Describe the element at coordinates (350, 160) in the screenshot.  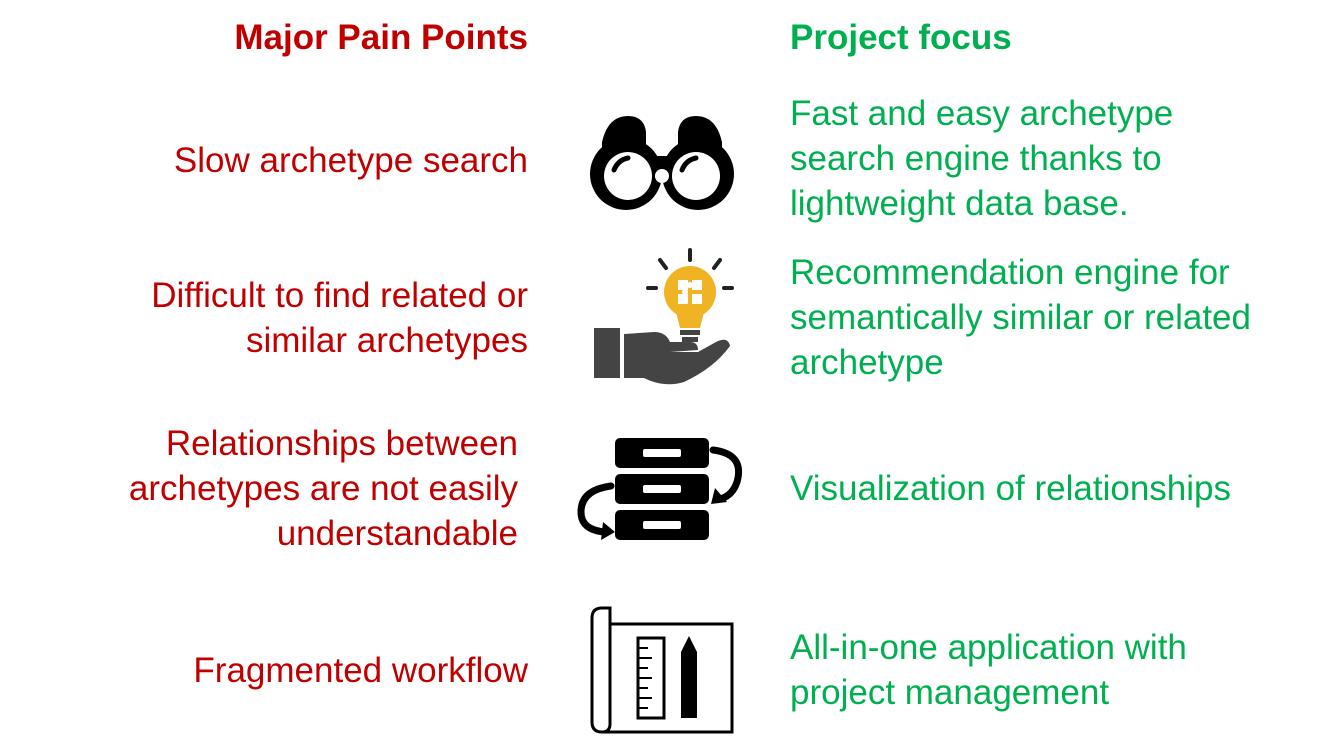
I see `pain-point-1: Slow archetype search` at that location.